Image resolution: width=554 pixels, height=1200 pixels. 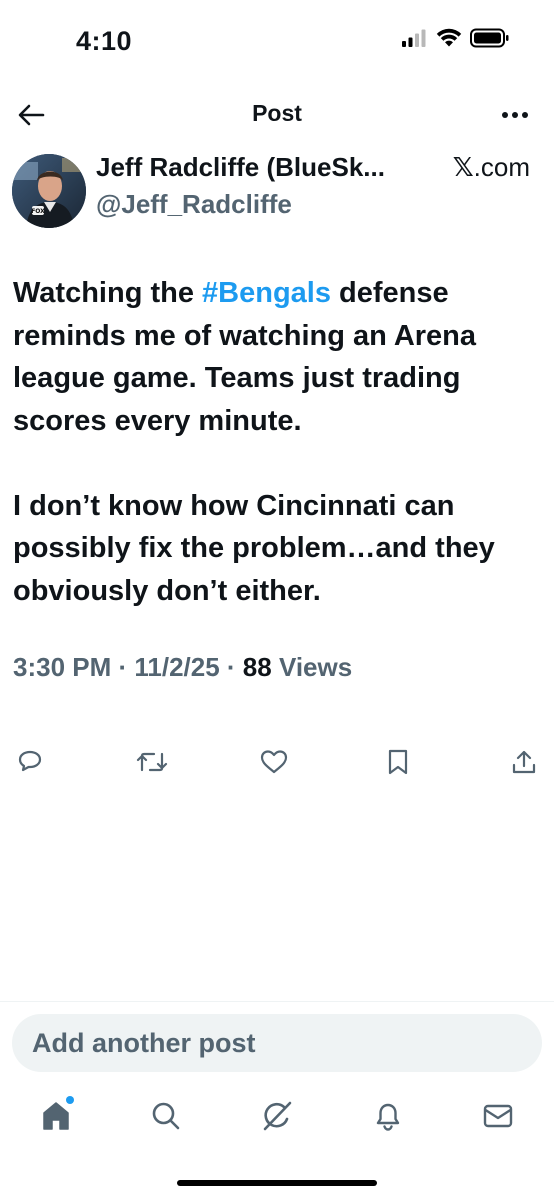 What do you see at coordinates (489, 38) in the screenshot?
I see `battery-icon` at bounding box center [489, 38].